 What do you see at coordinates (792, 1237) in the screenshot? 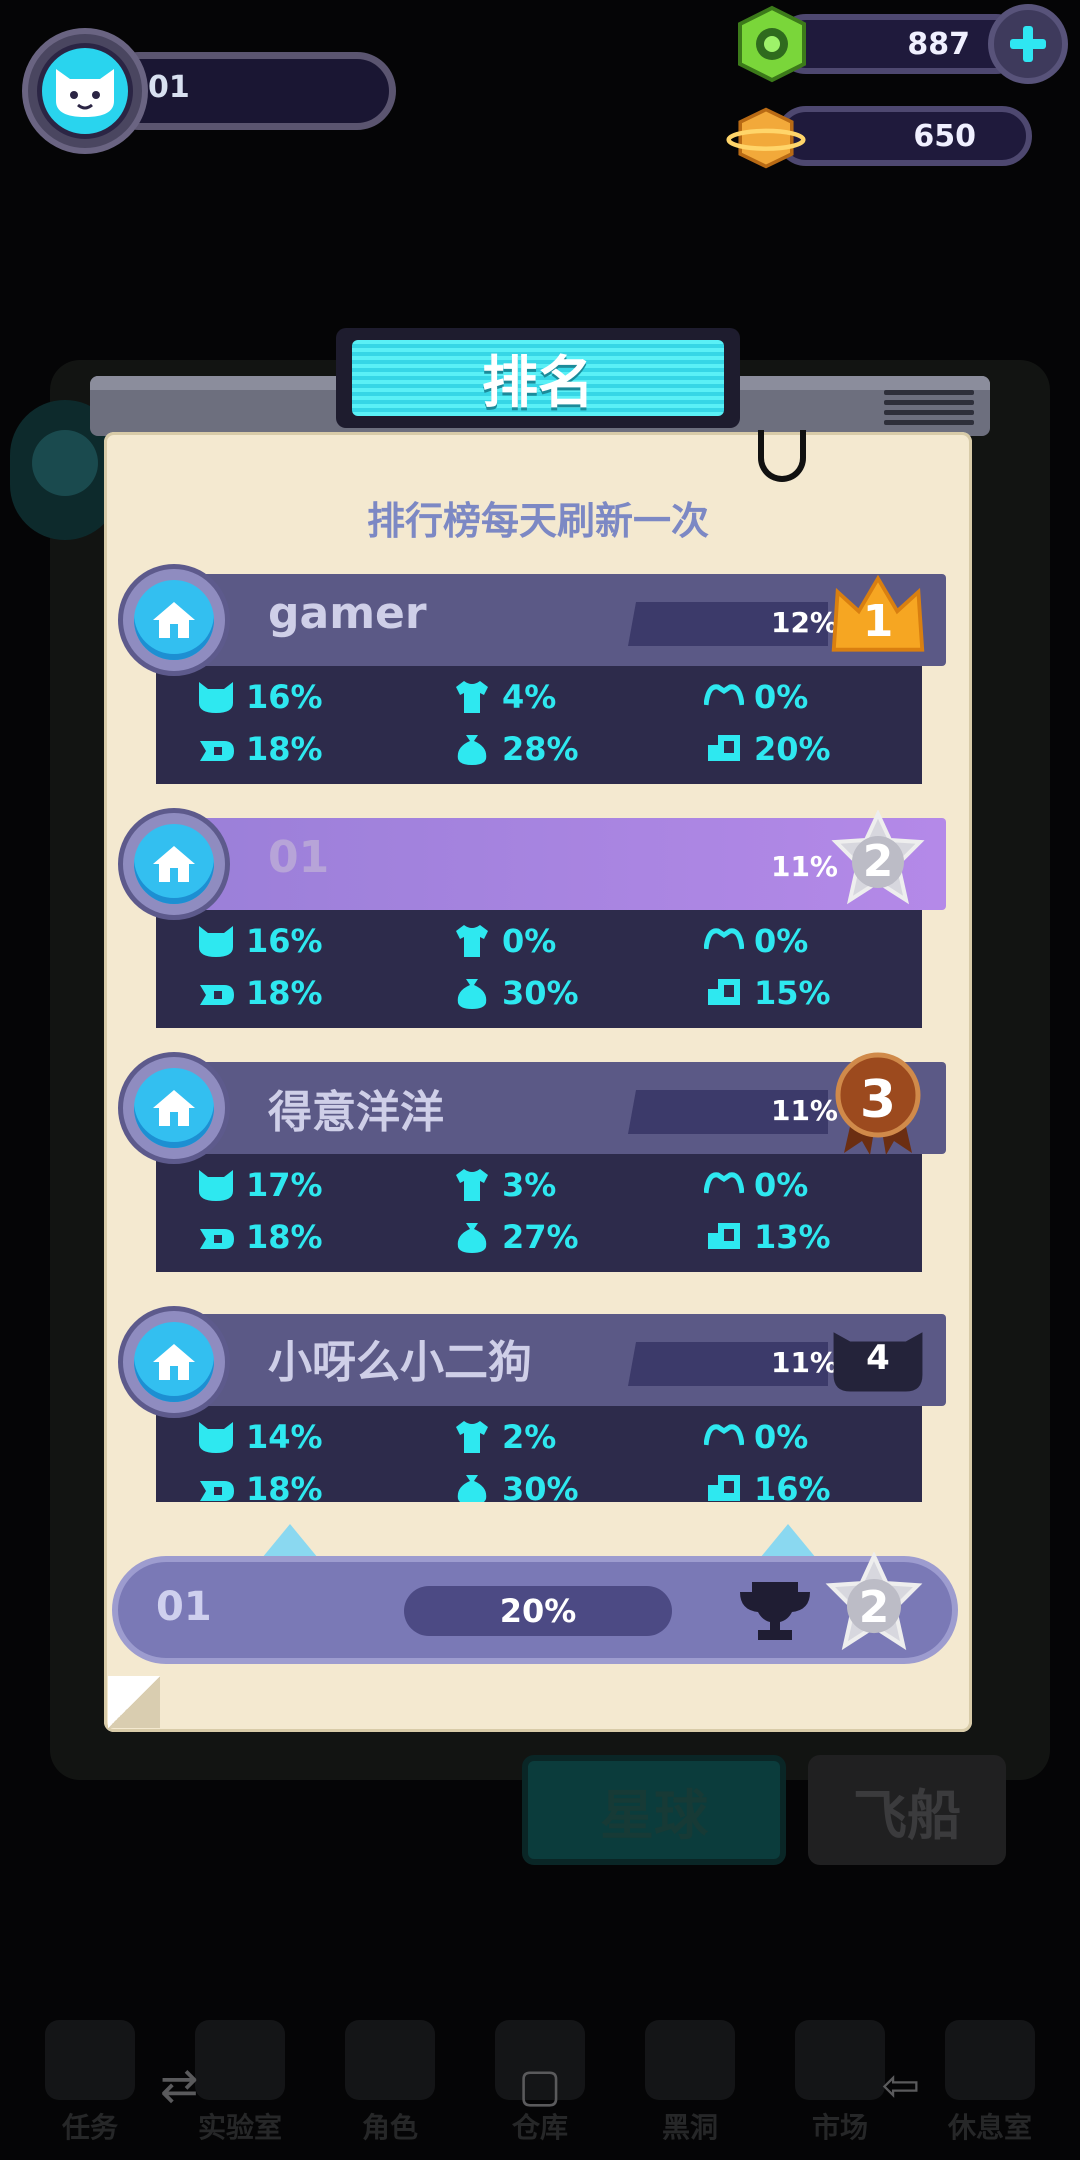
I see `stat-value: 13%` at bounding box center [792, 1237].